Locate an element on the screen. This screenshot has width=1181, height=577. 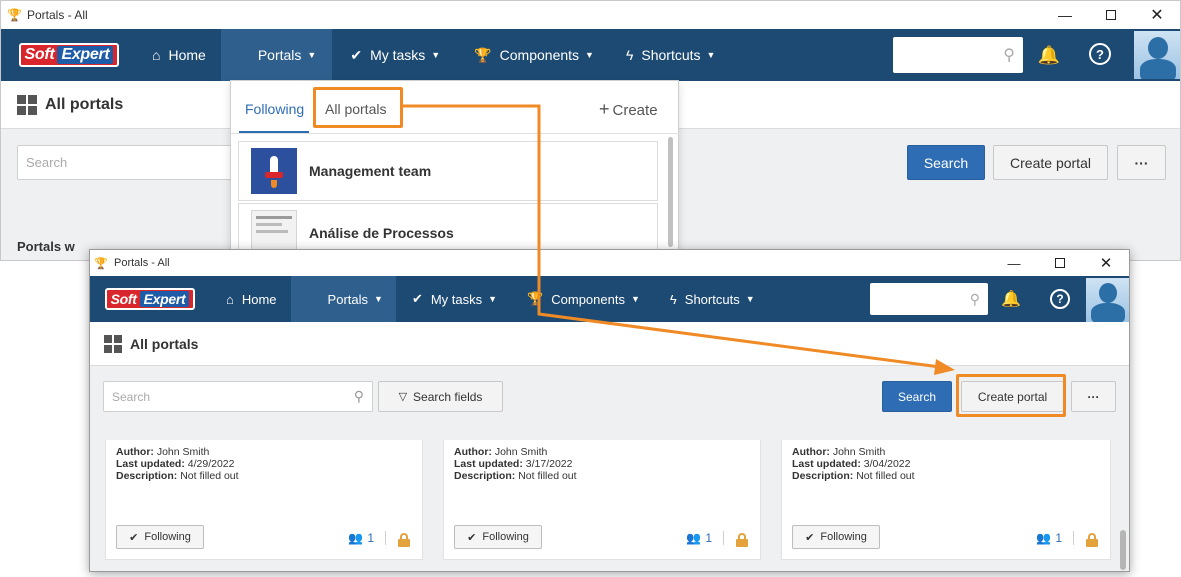
nav-components-label: Components is located at coordinates (588, 299).